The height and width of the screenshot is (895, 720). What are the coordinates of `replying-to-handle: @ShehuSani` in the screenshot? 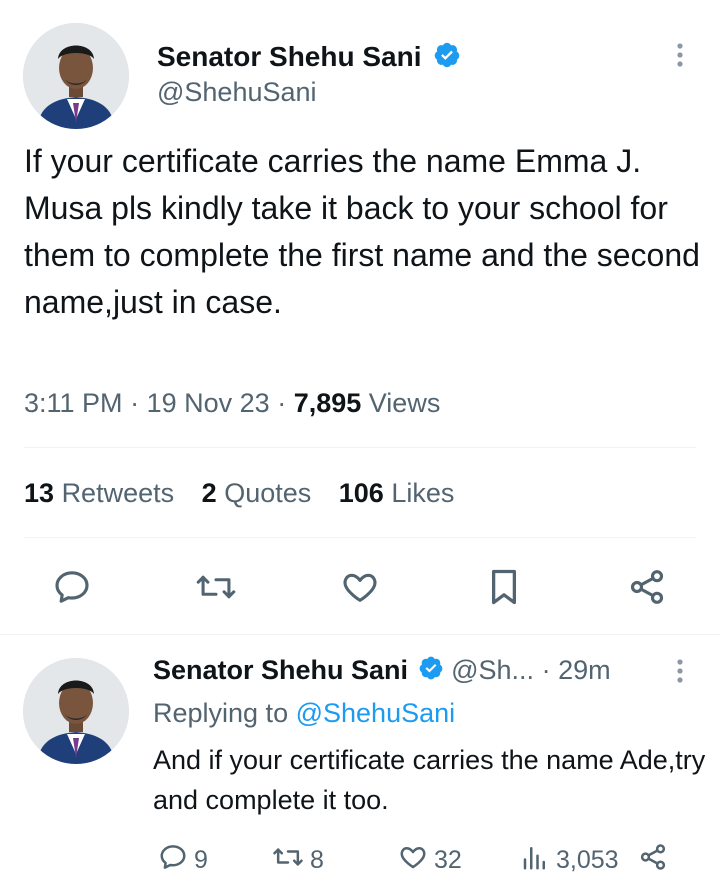 It's located at (376, 713).